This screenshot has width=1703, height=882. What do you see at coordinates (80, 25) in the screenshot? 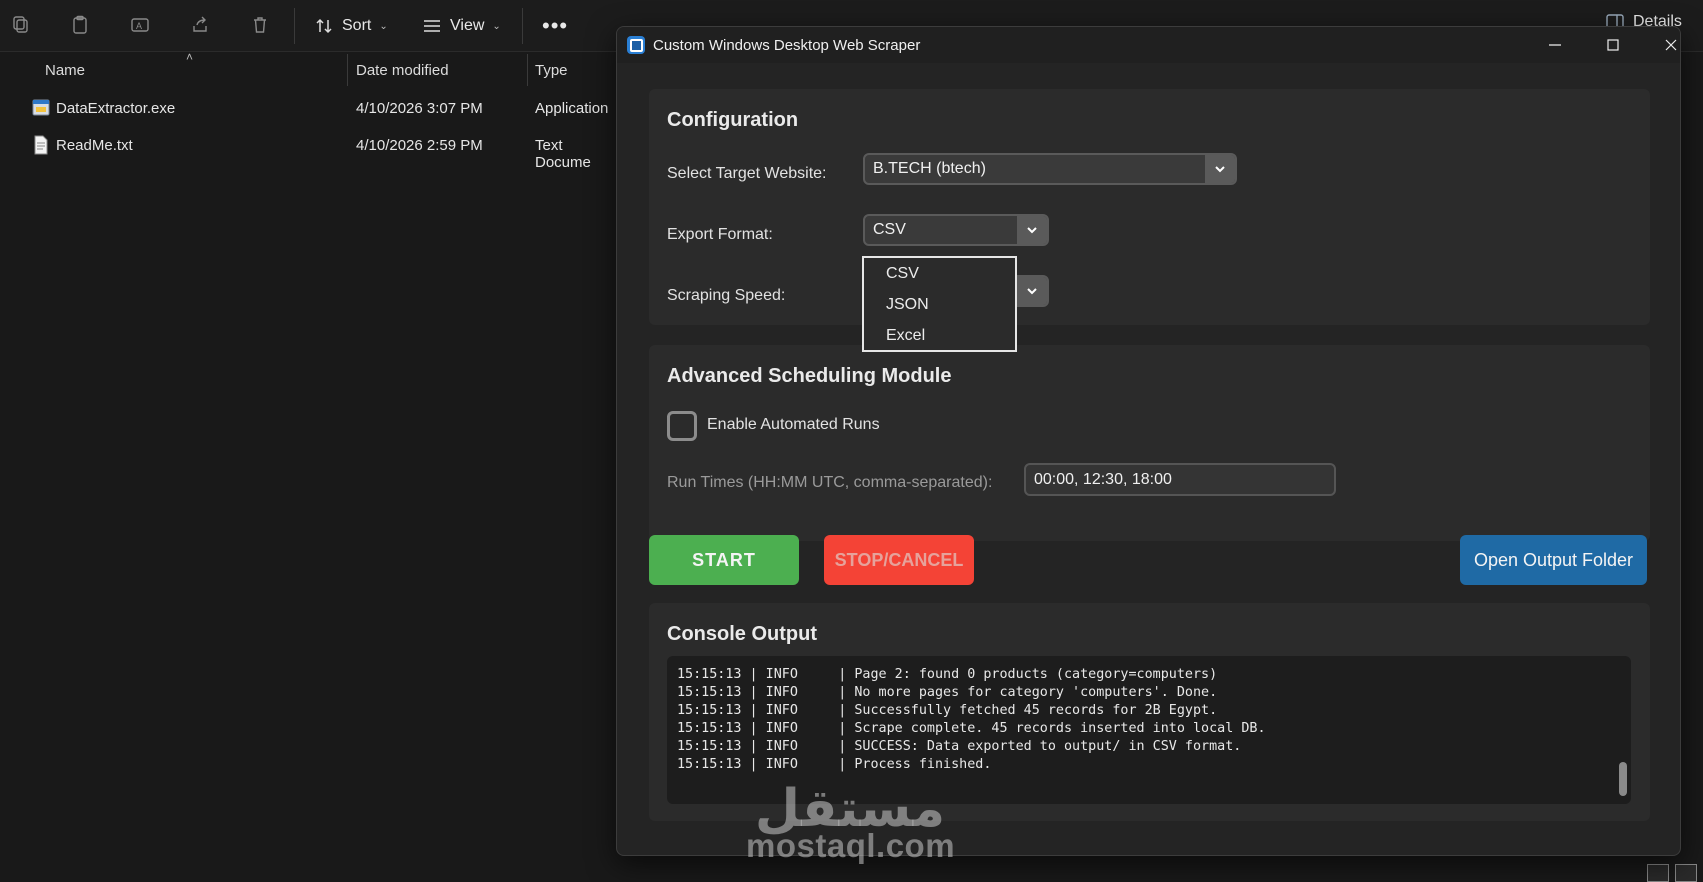
I see `paste-icon` at bounding box center [80, 25].